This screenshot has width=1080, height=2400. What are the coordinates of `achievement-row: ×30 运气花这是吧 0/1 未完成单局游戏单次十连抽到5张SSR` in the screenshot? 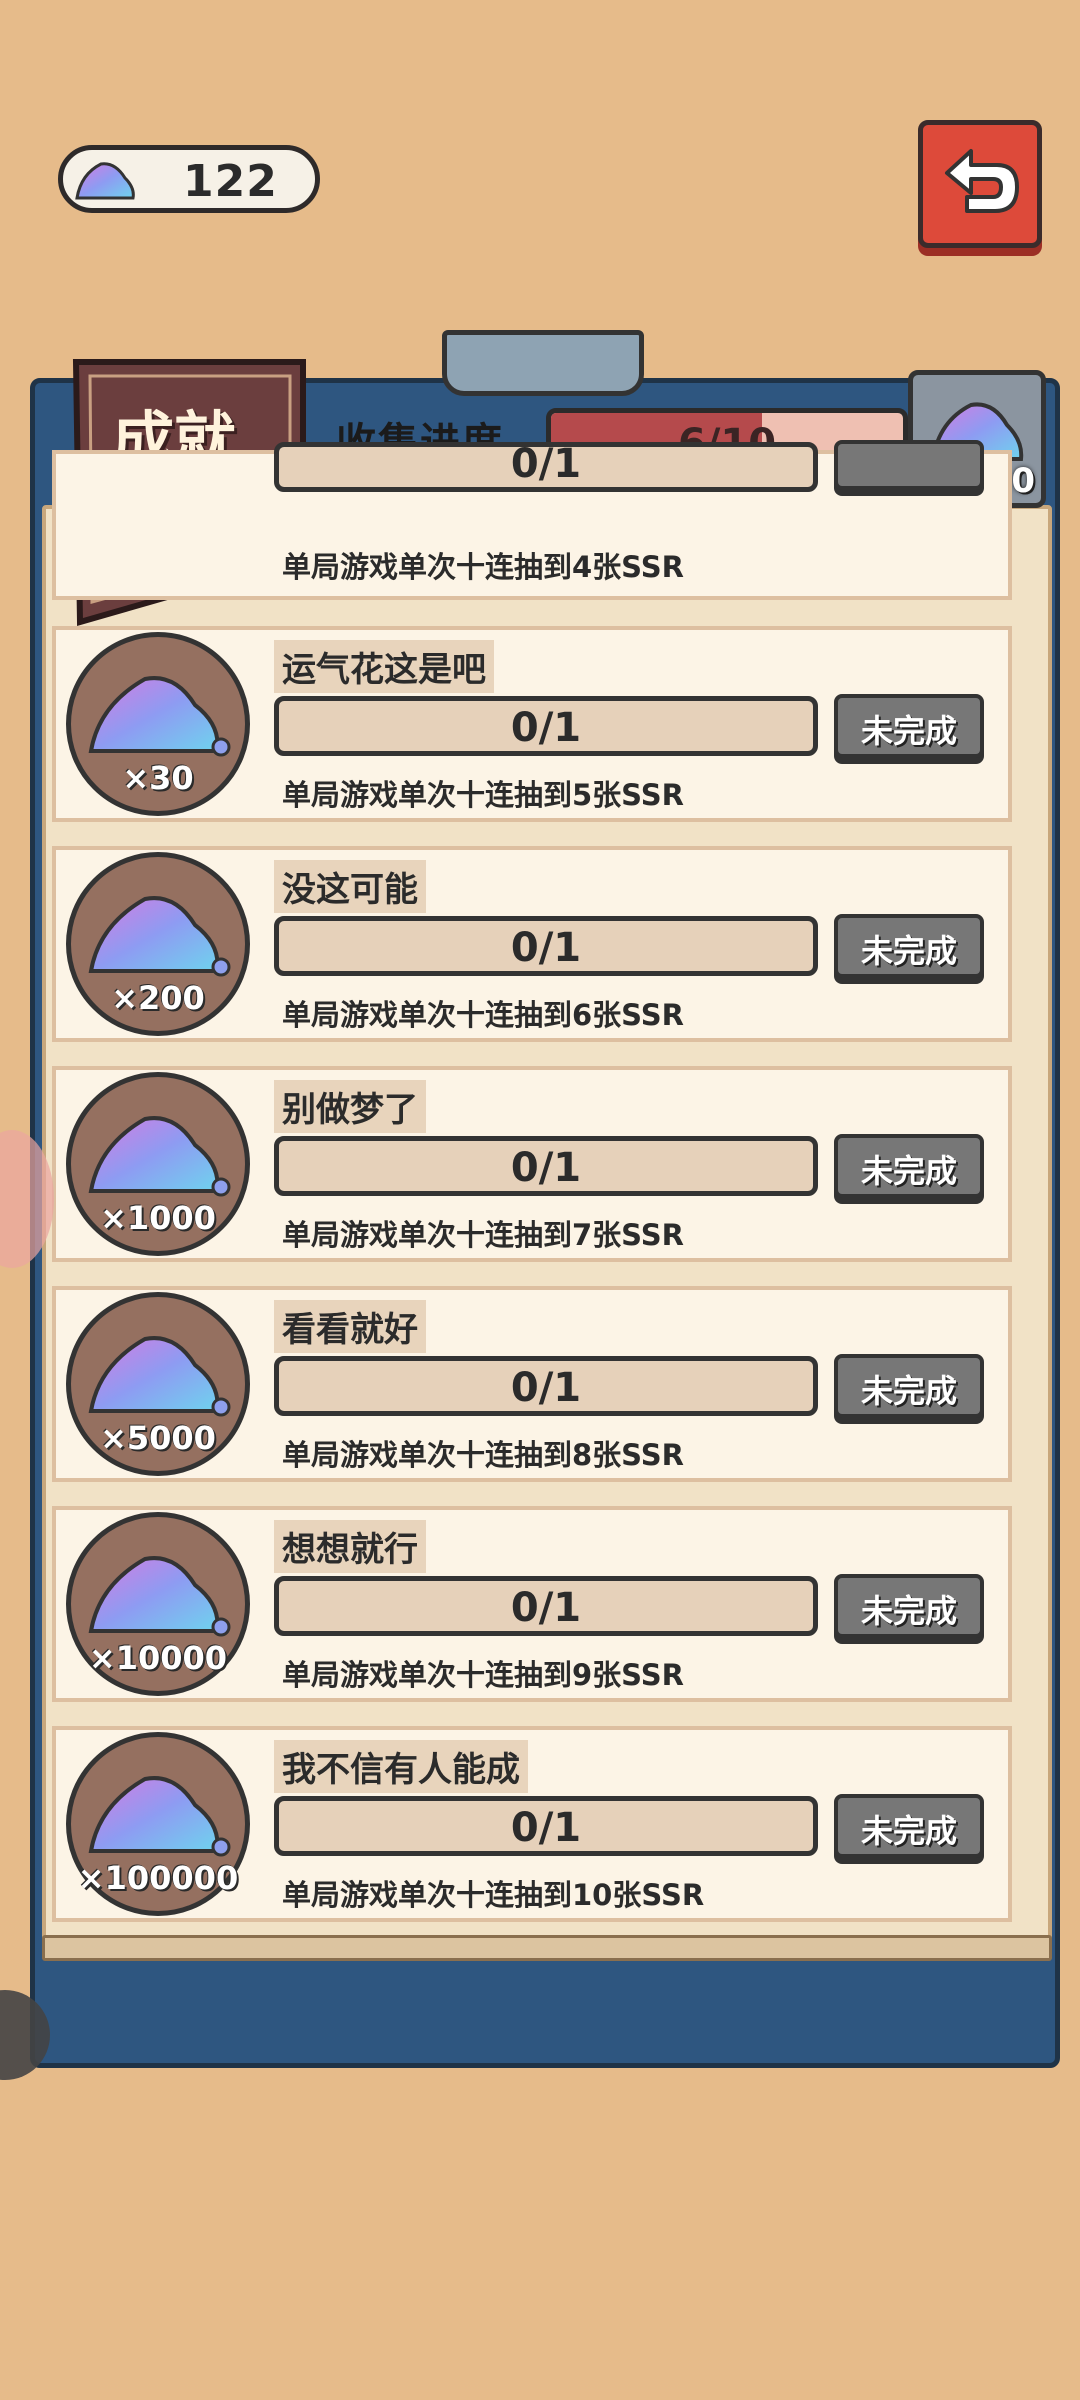 It's located at (532, 724).